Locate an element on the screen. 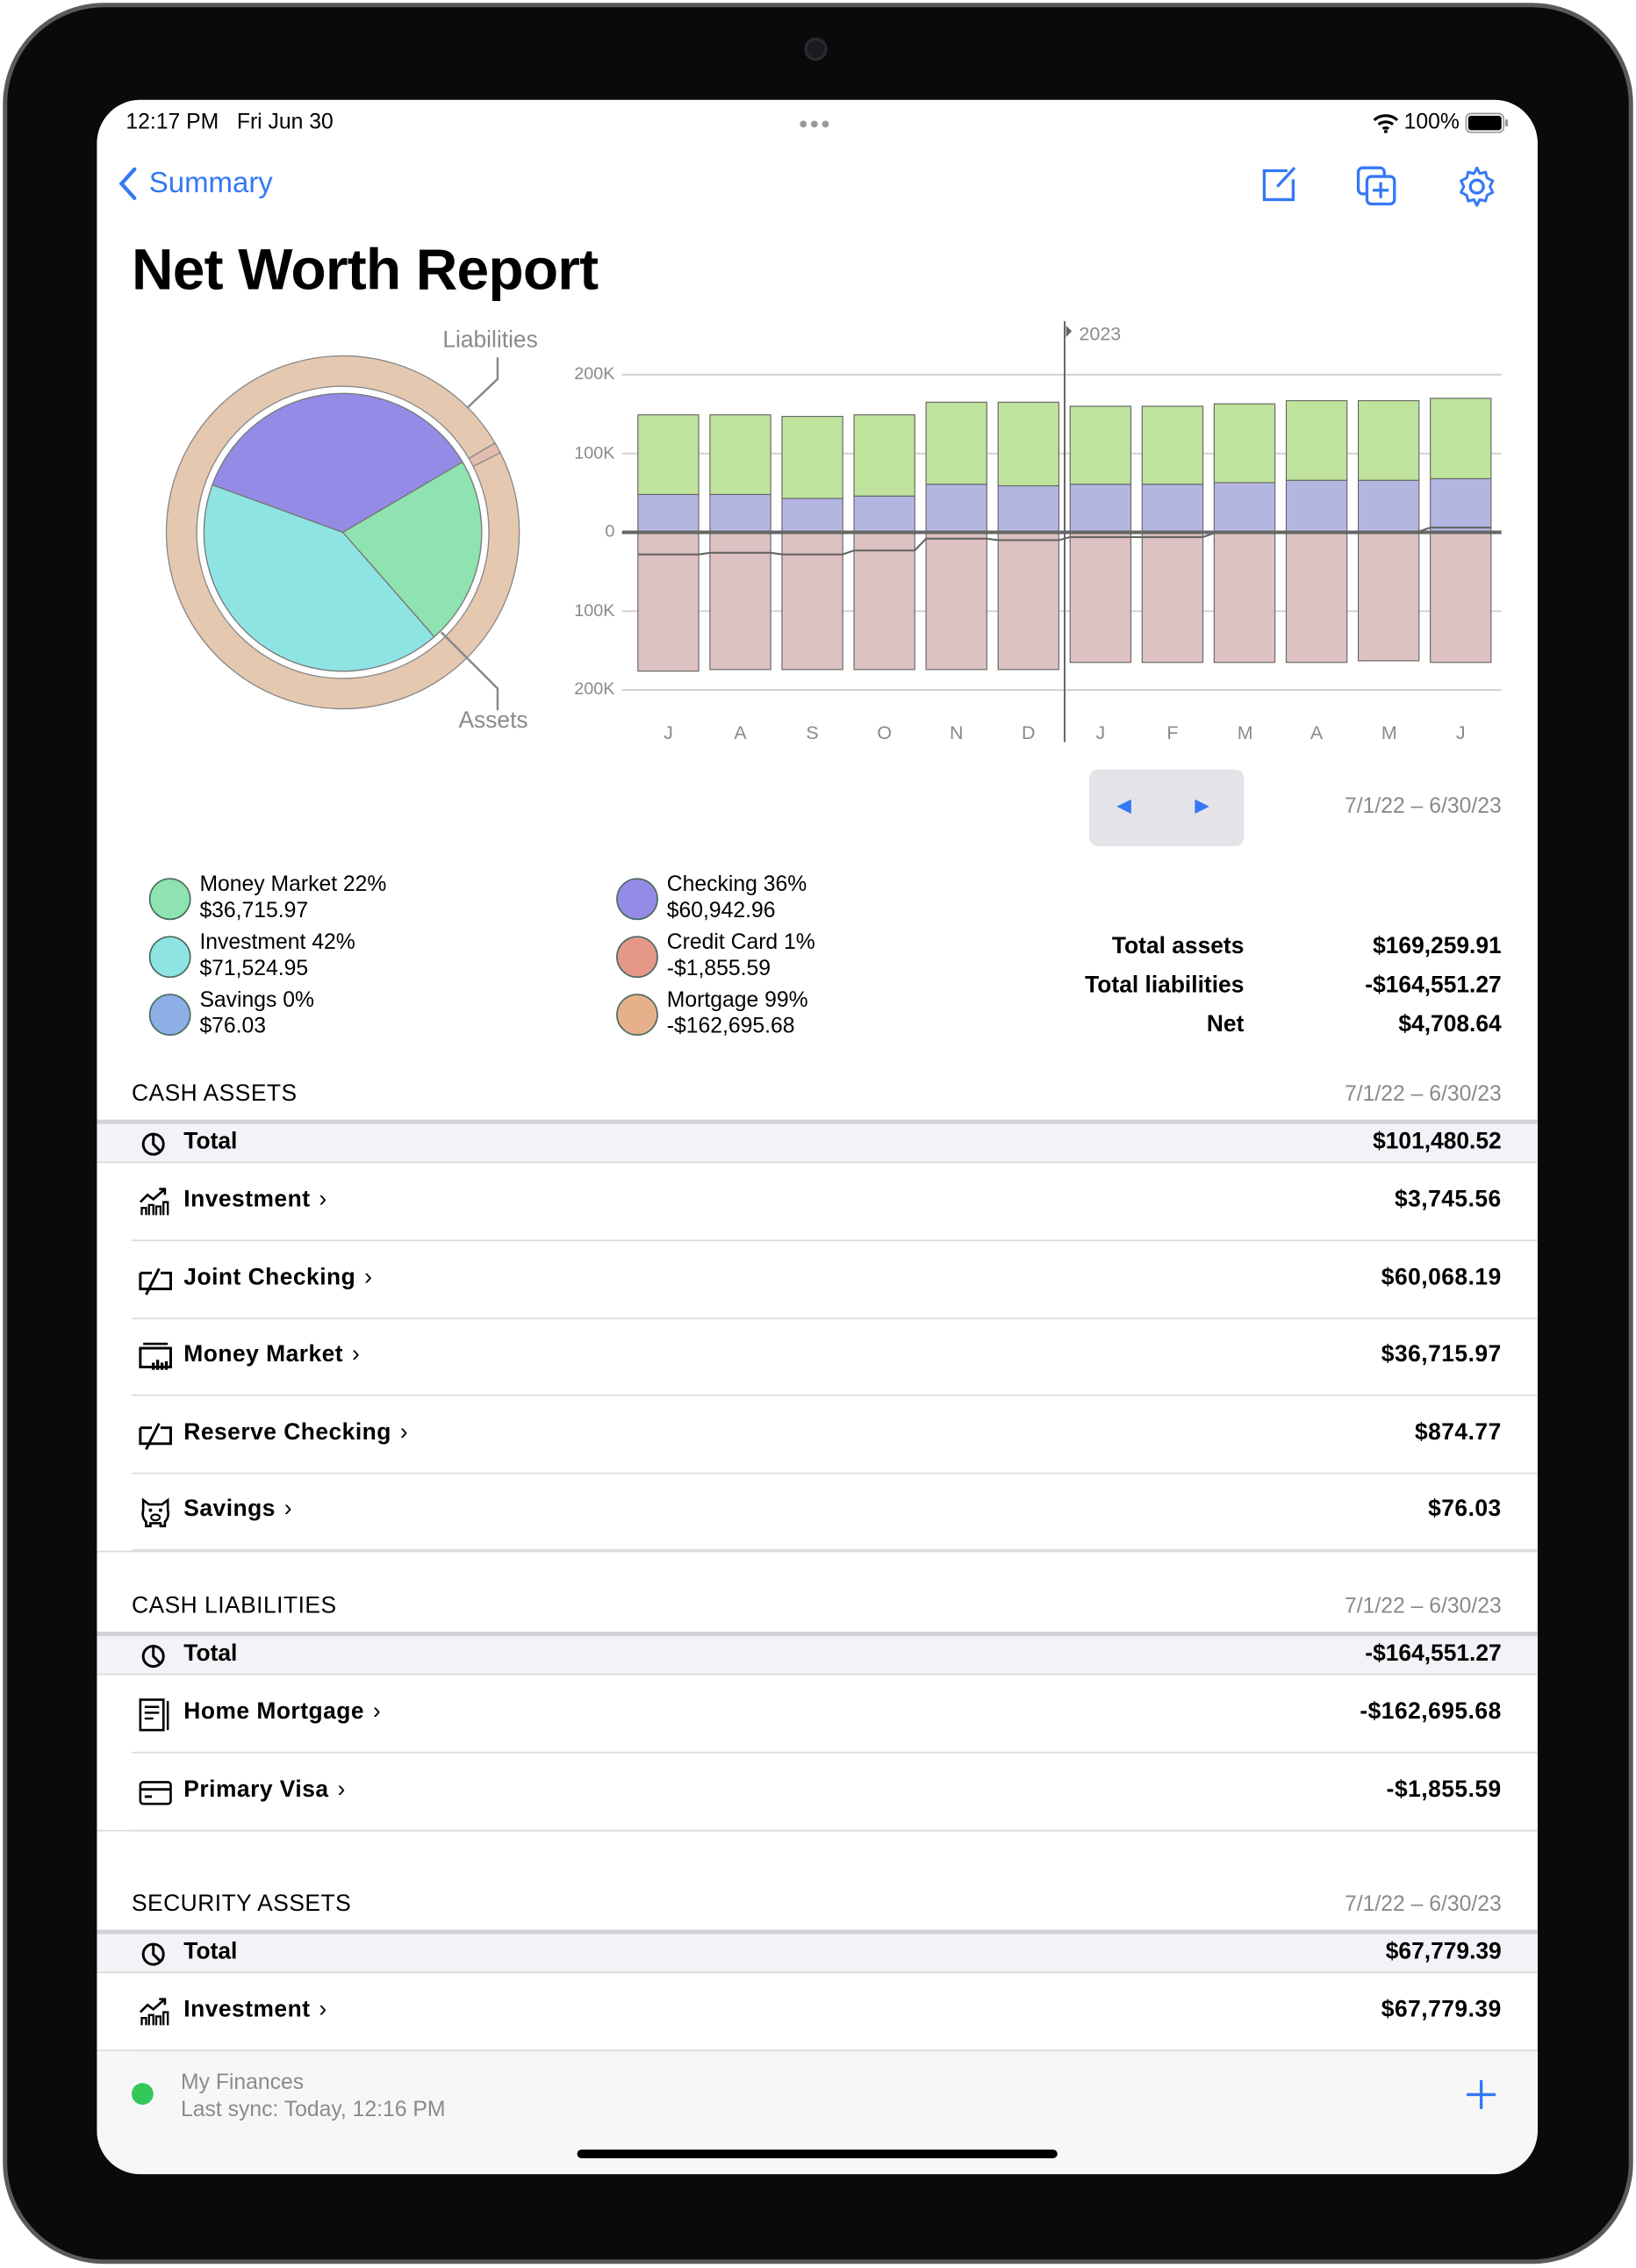 Image resolution: width=1636 pixels, height=2268 pixels. total-liabilities-label: Total liabilities is located at coordinates (1165, 986).